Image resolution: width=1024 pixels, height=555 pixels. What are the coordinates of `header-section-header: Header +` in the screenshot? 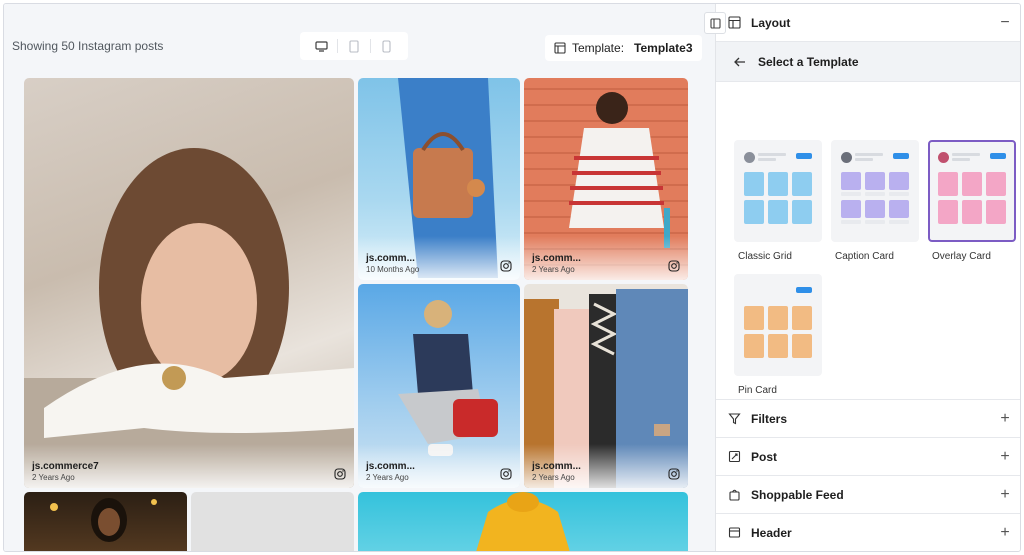 It's located at (868, 532).